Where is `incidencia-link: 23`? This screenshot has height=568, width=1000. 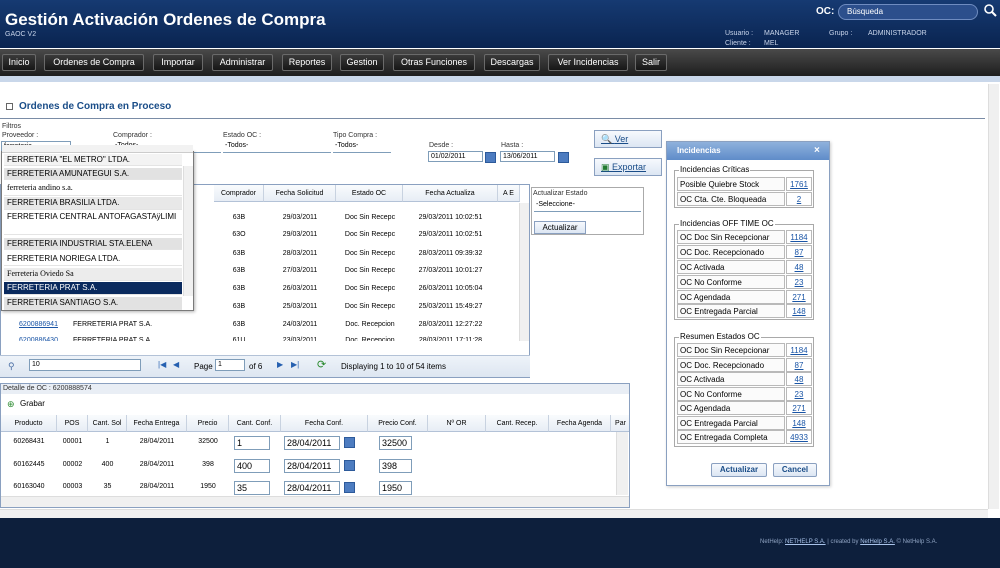
incidencia-link: 23 is located at coordinates (799, 282).